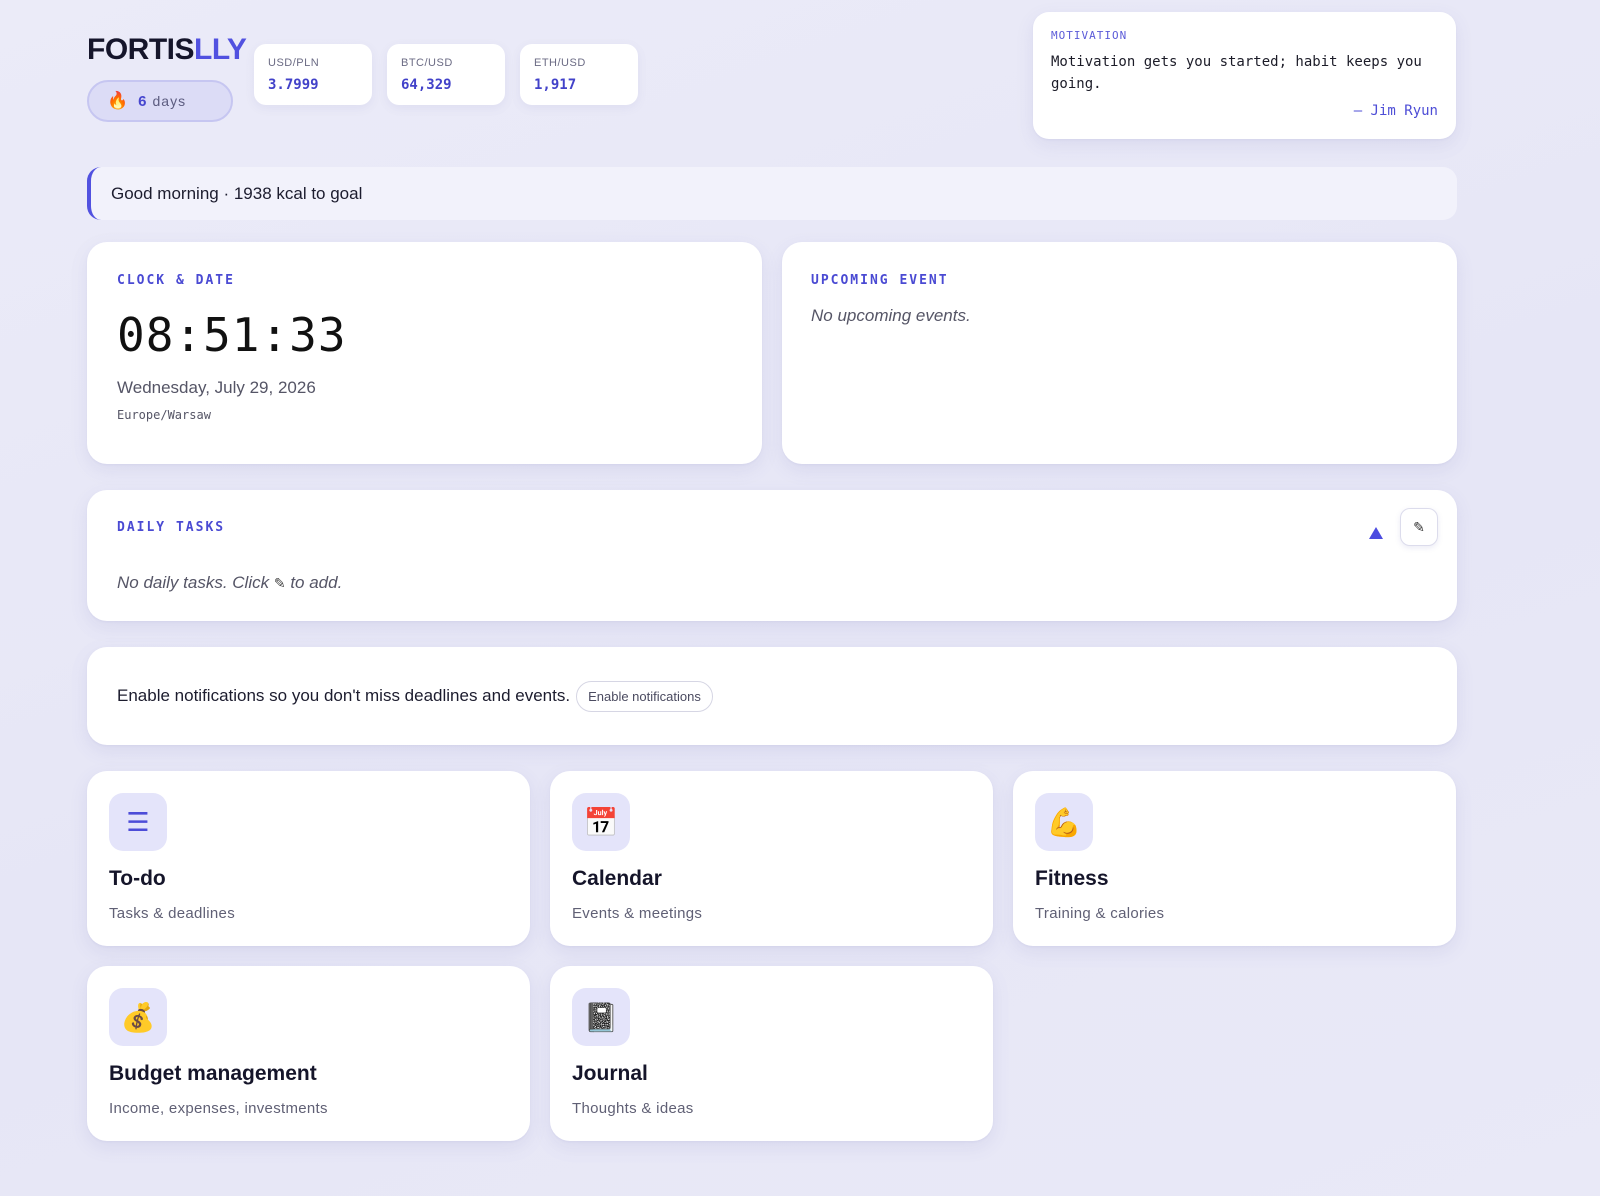 The height and width of the screenshot is (1196, 1600). What do you see at coordinates (164, 415) in the screenshot?
I see `clock-timezone: Europe/Warsaw` at bounding box center [164, 415].